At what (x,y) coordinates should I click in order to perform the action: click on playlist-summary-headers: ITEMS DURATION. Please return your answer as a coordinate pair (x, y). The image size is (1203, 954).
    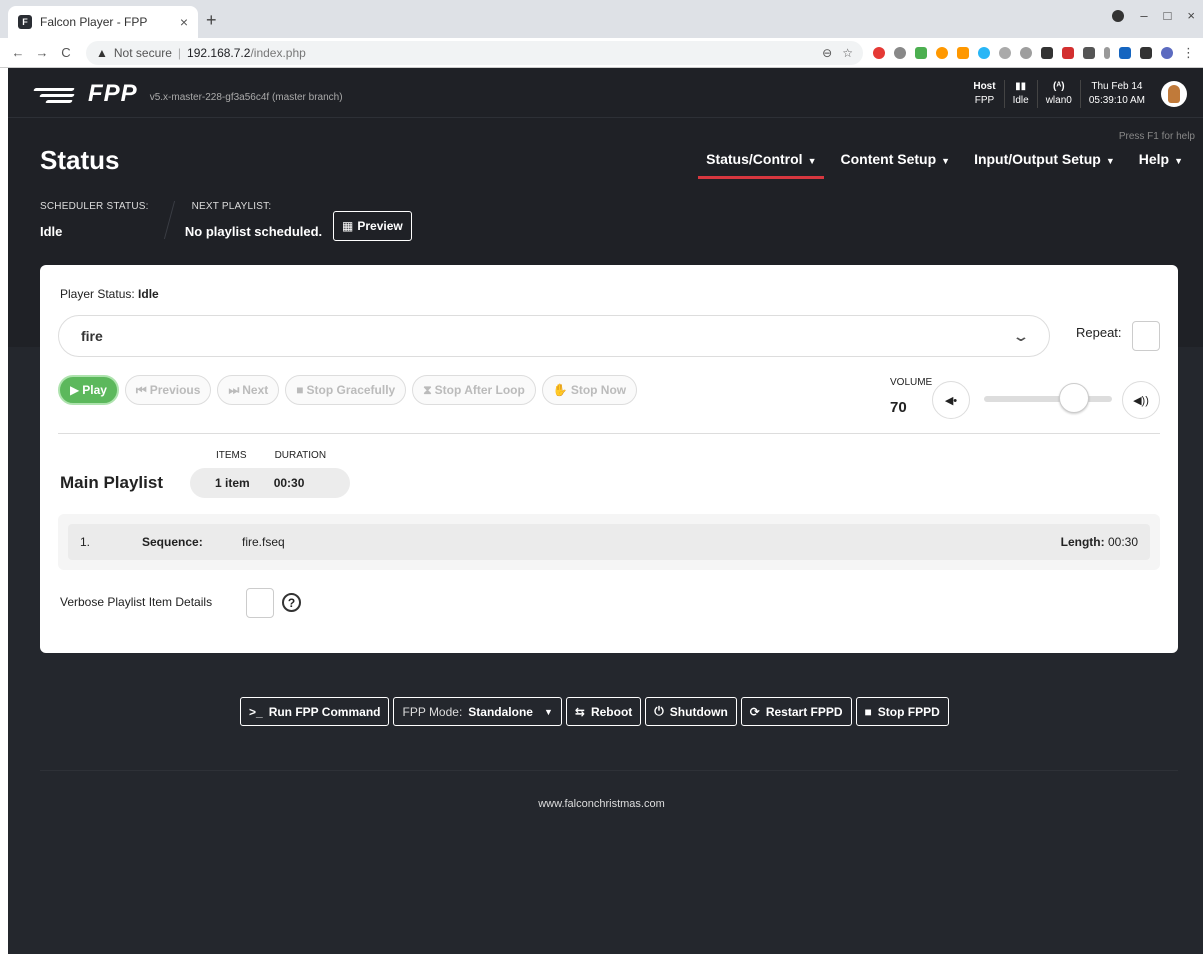
    Looking at the image, I should click on (271, 455).